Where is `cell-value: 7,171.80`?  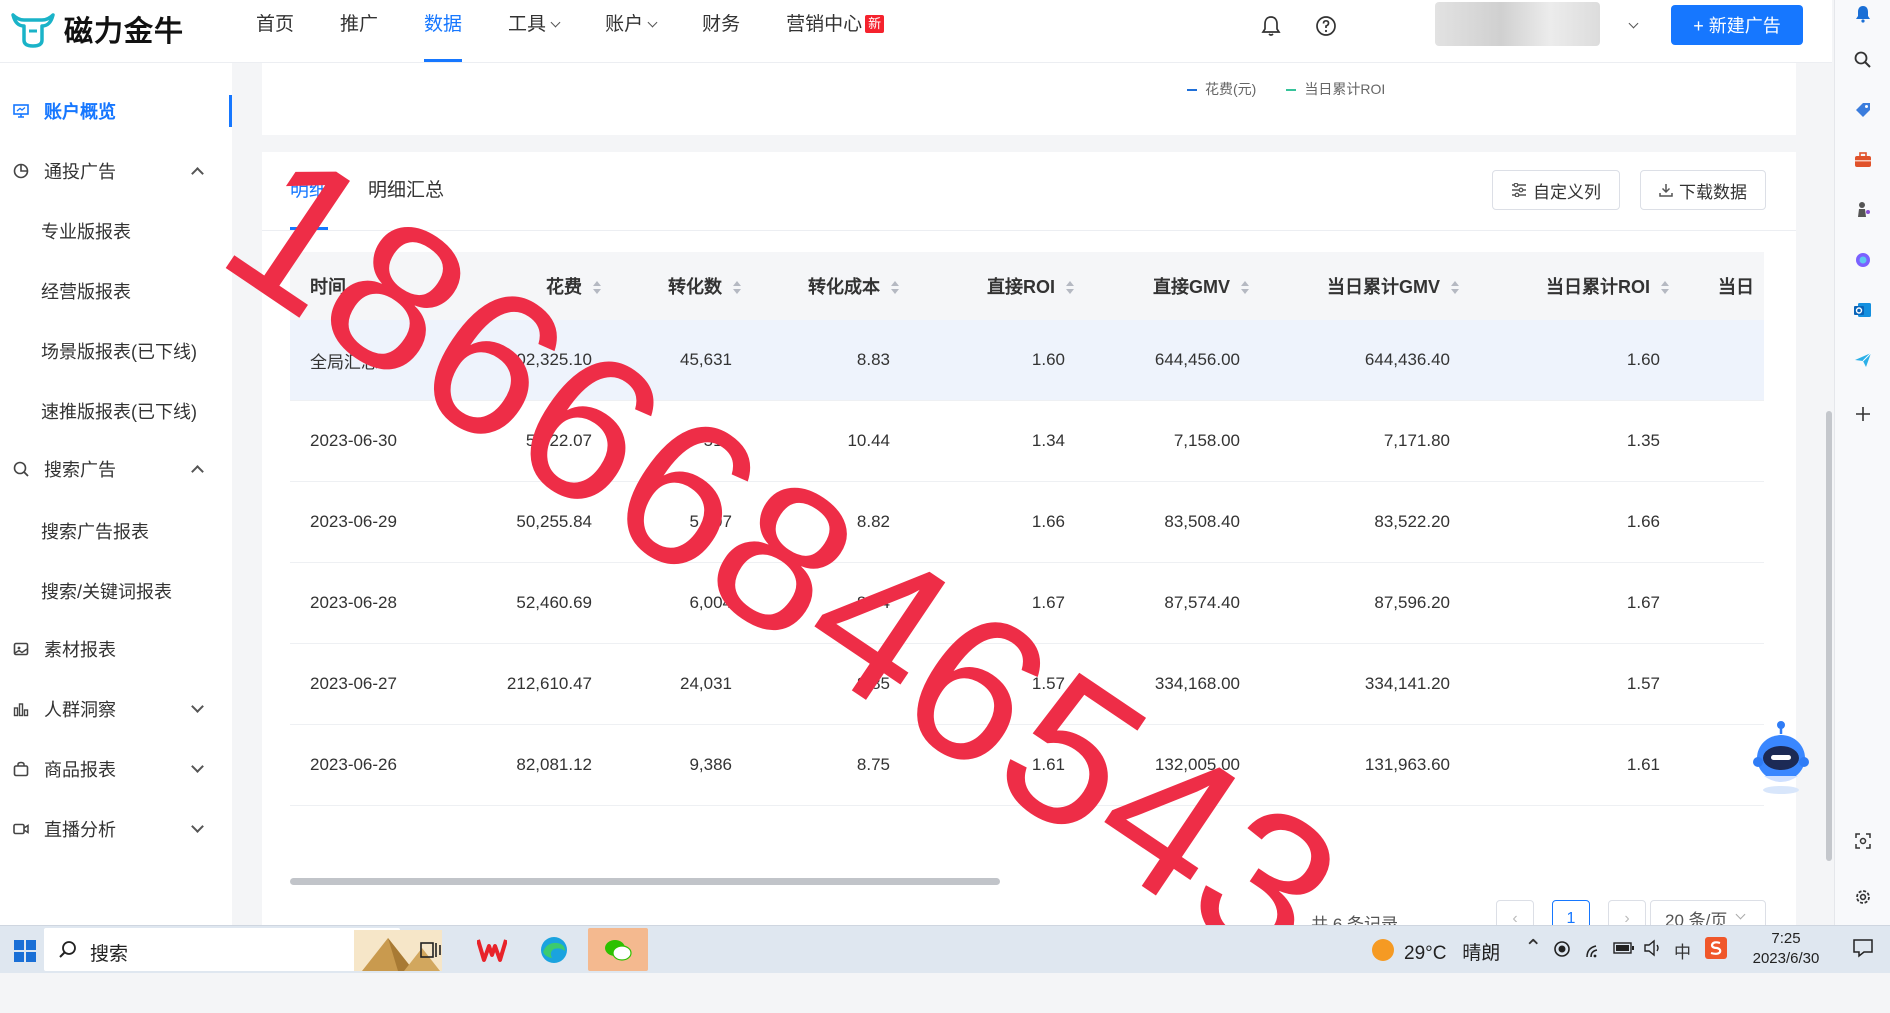 cell-value: 7,171.80 is located at coordinates (1416, 440).